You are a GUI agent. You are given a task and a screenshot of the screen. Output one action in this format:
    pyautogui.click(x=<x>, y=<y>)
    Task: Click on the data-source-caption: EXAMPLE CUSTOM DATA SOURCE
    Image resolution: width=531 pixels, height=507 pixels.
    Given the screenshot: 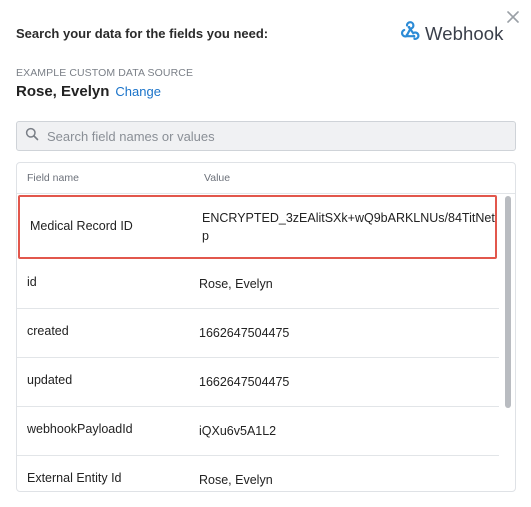 What is the action you would take?
    pyautogui.click(x=105, y=73)
    